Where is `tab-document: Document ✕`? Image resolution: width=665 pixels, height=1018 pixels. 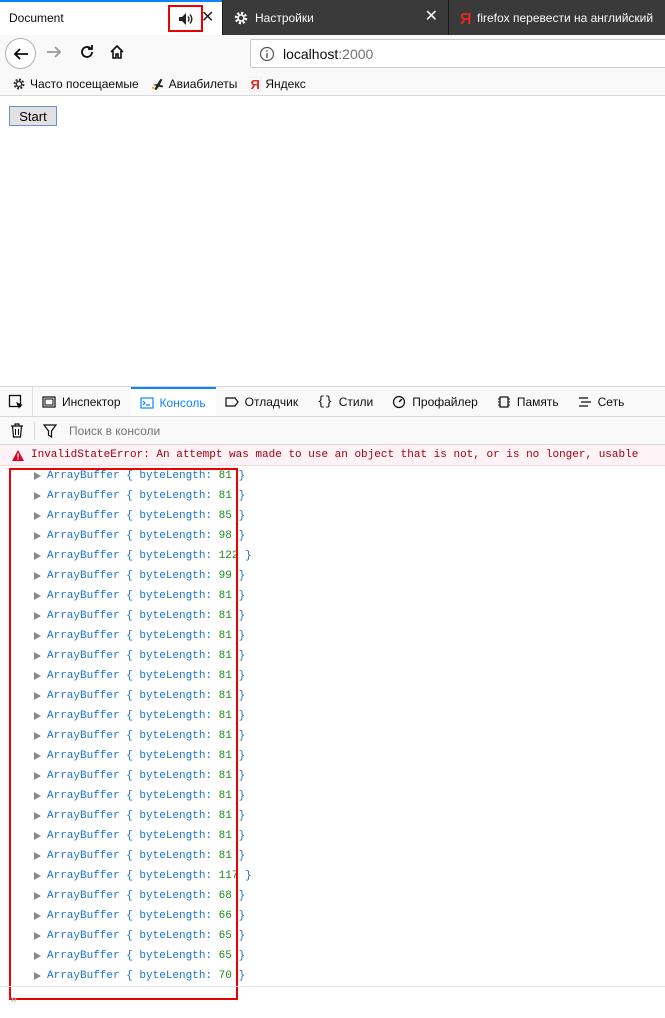 tab-document: Document ✕ is located at coordinates (111, 17).